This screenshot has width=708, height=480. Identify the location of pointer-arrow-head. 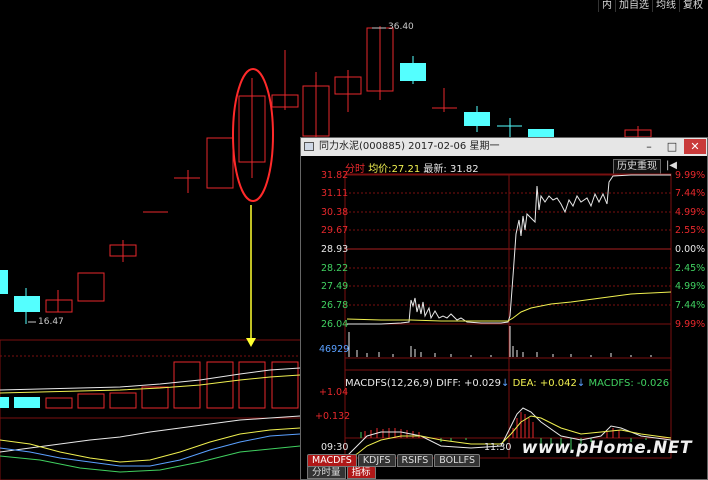
(251, 342).